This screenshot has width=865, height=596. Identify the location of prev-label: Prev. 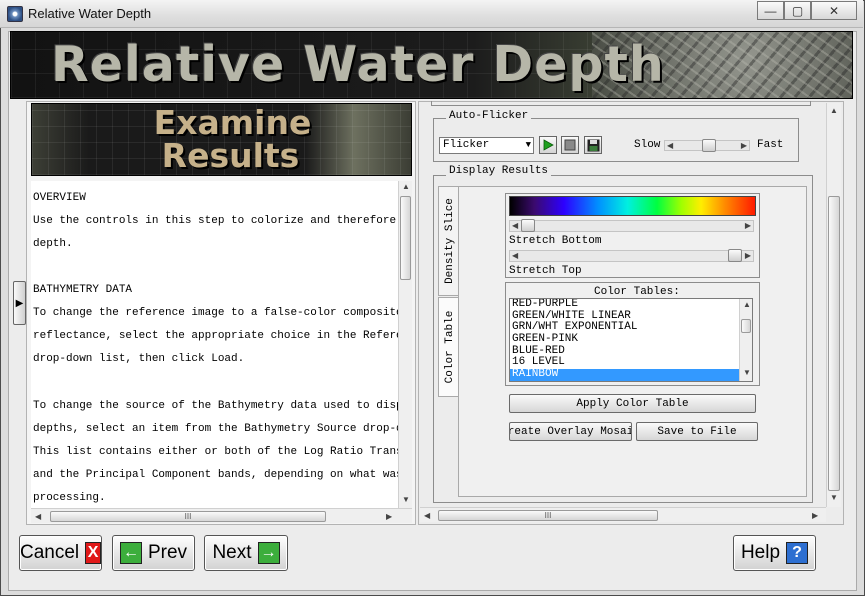
(167, 552).